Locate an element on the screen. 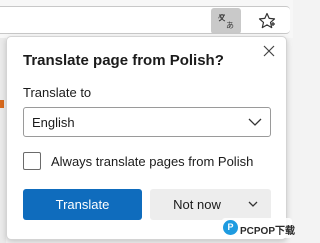  star-icon is located at coordinates (267, 20).